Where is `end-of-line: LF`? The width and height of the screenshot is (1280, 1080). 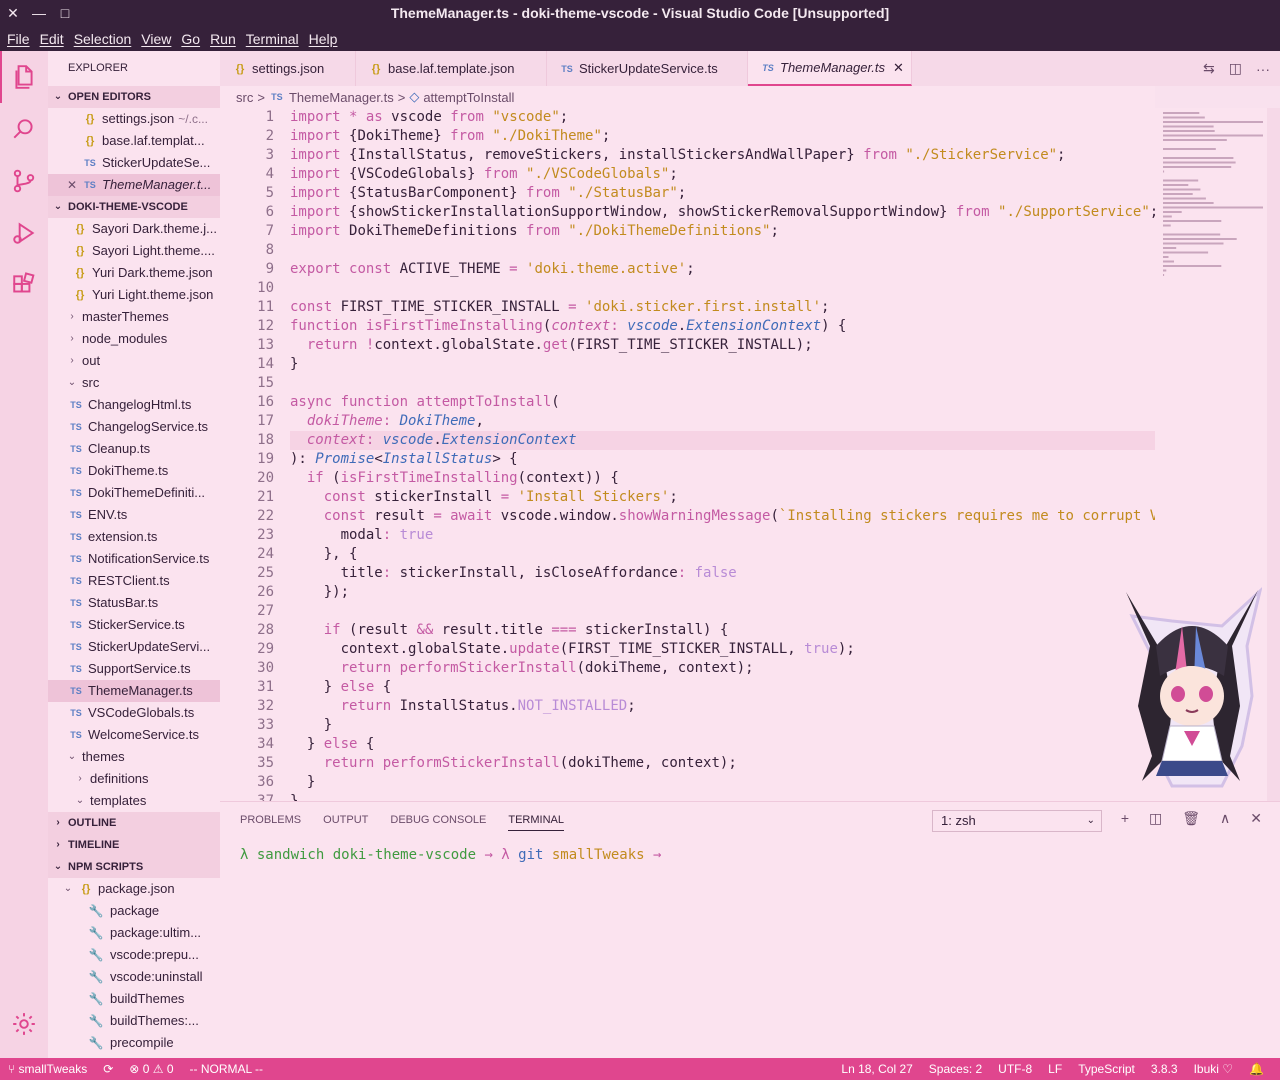
end-of-line: LF is located at coordinates (1055, 1069).